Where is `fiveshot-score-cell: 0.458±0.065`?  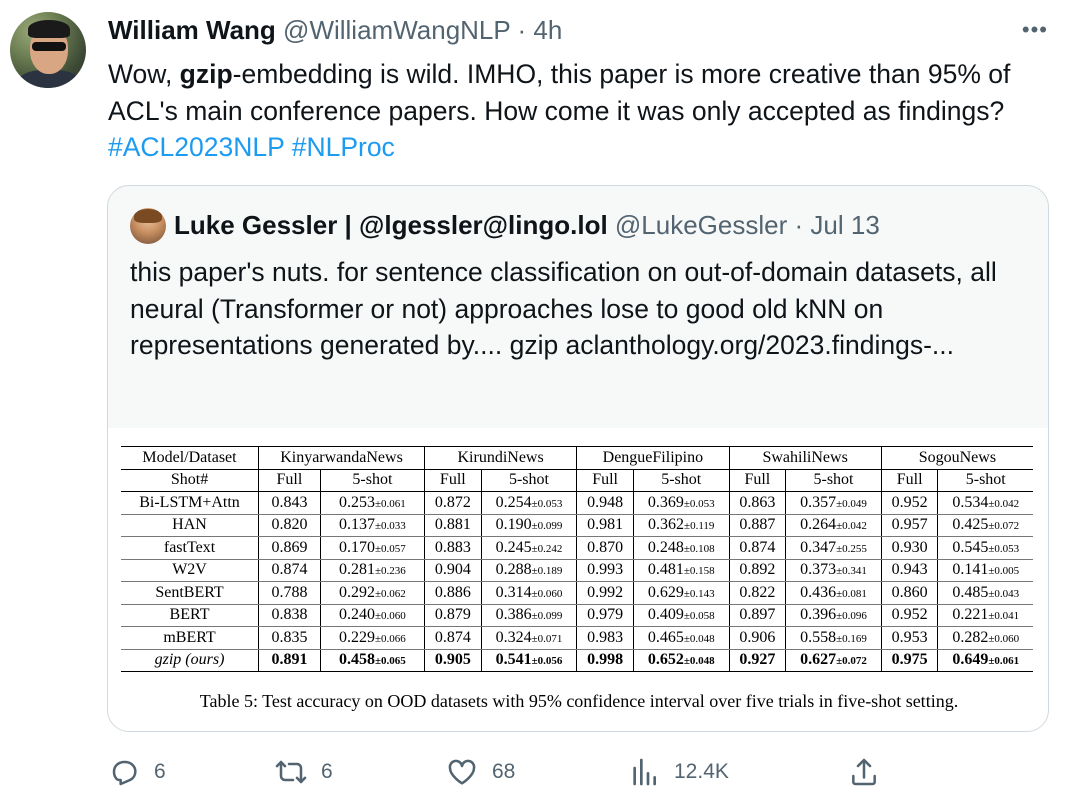 fiveshot-score-cell: 0.458±0.065 is located at coordinates (372, 660).